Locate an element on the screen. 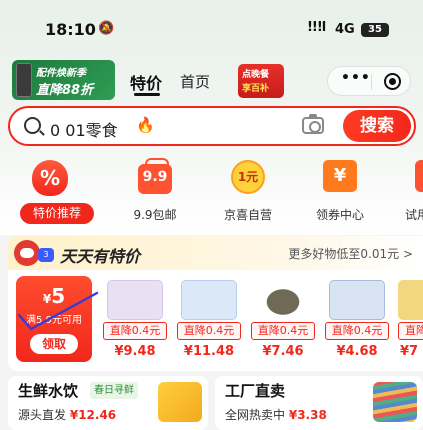  card-title: 生鲜水饮 is located at coordinates (48, 391).